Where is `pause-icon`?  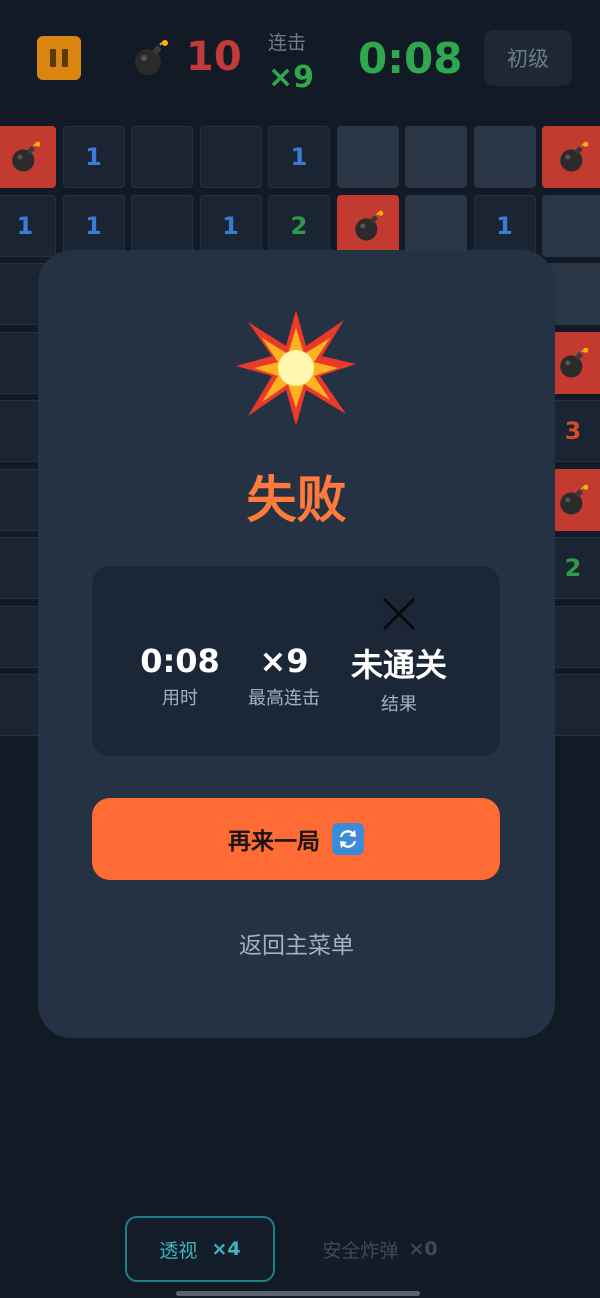 pause-icon is located at coordinates (53, 58).